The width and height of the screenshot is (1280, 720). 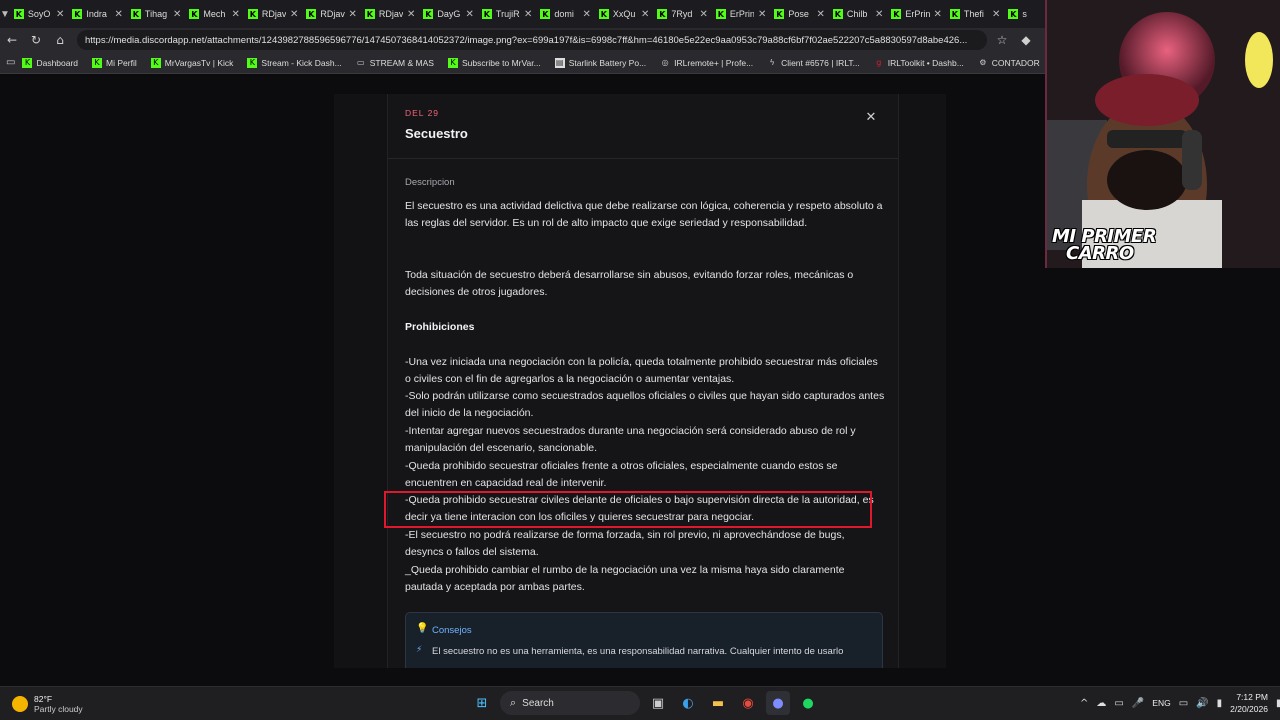 I want to click on browser-tab: K TrujiR ✕, so click(x=507, y=14).